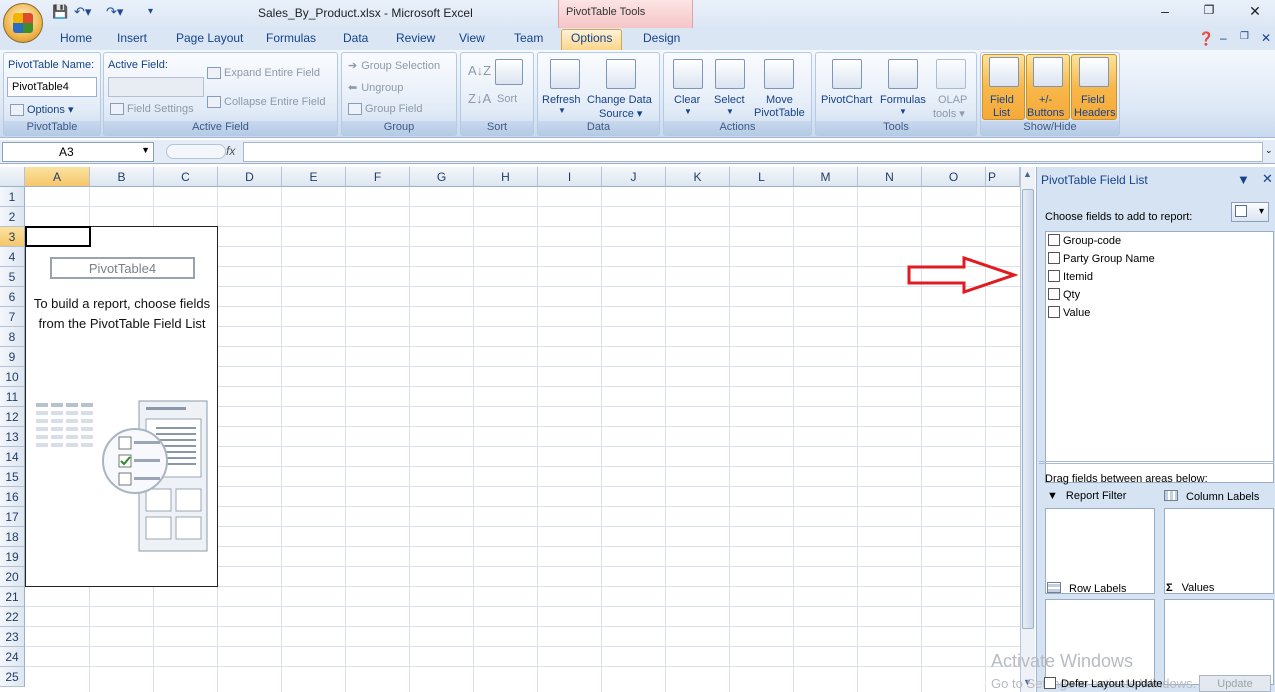 The width and height of the screenshot is (1275, 692). I want to click on column-header: A, so click(57, 177).